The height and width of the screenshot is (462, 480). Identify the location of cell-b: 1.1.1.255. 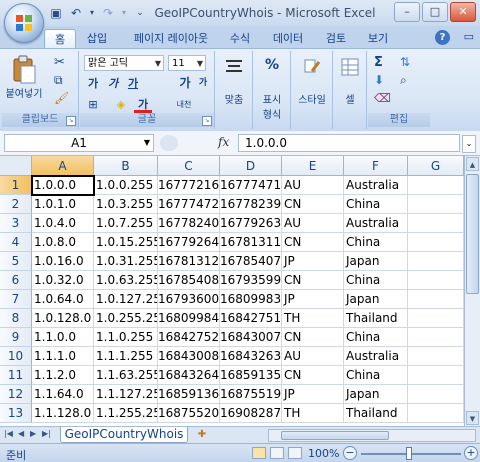
(126, 356).